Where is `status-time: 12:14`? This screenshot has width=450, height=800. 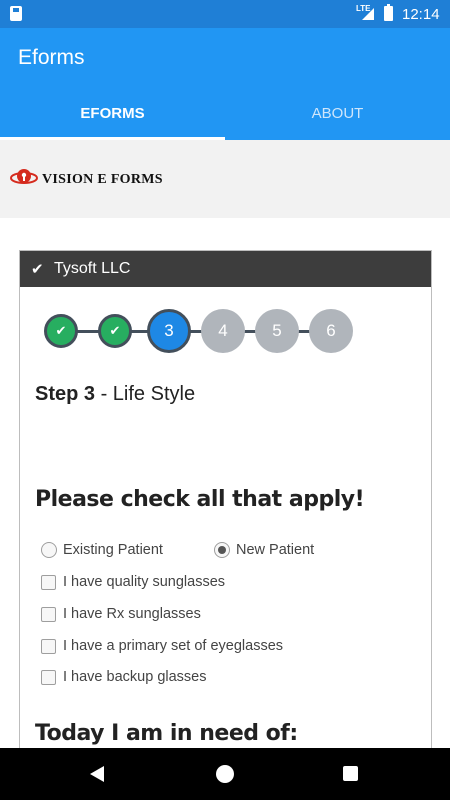
status-time: 12:14 is located at coordinates (421, 14).